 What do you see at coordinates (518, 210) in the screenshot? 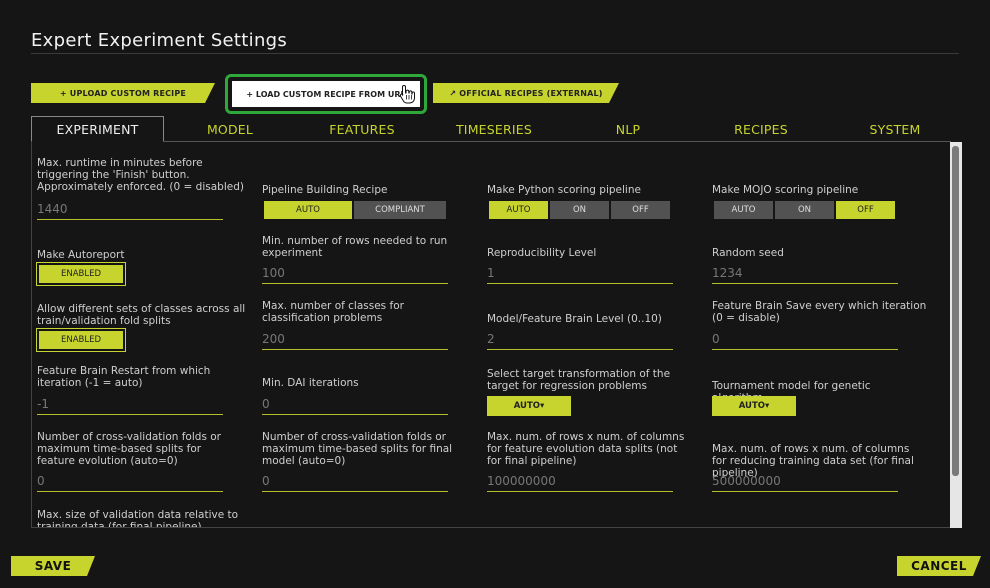
I see `python-scoring-auto: AUTO` at bounding box center [518, 210].